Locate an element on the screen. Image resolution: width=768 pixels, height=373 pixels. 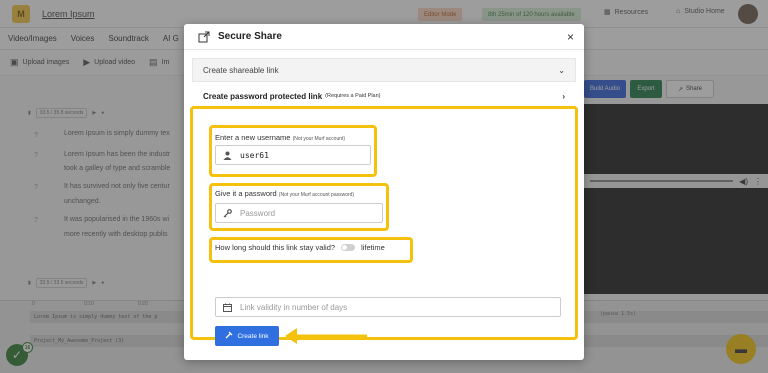
password-field: Password is located at coordinates (299, 213).